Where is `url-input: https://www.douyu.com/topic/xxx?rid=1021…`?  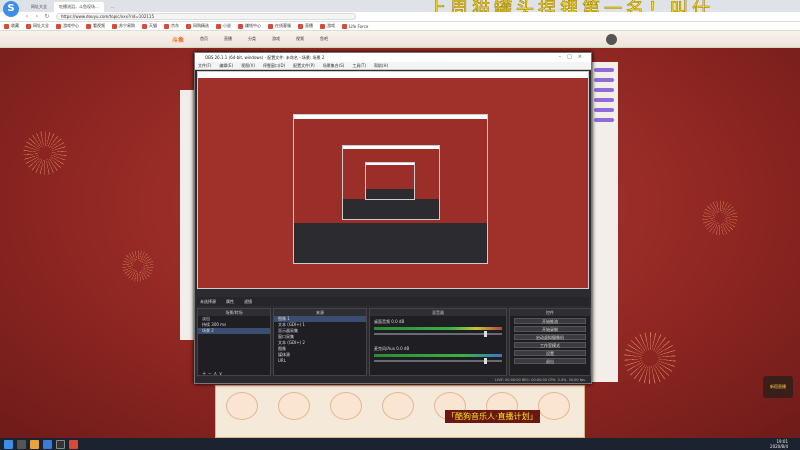 url-input: https://www.douyu.com/topic/xxx?rid=1021… is located at coordinates (206, 16).